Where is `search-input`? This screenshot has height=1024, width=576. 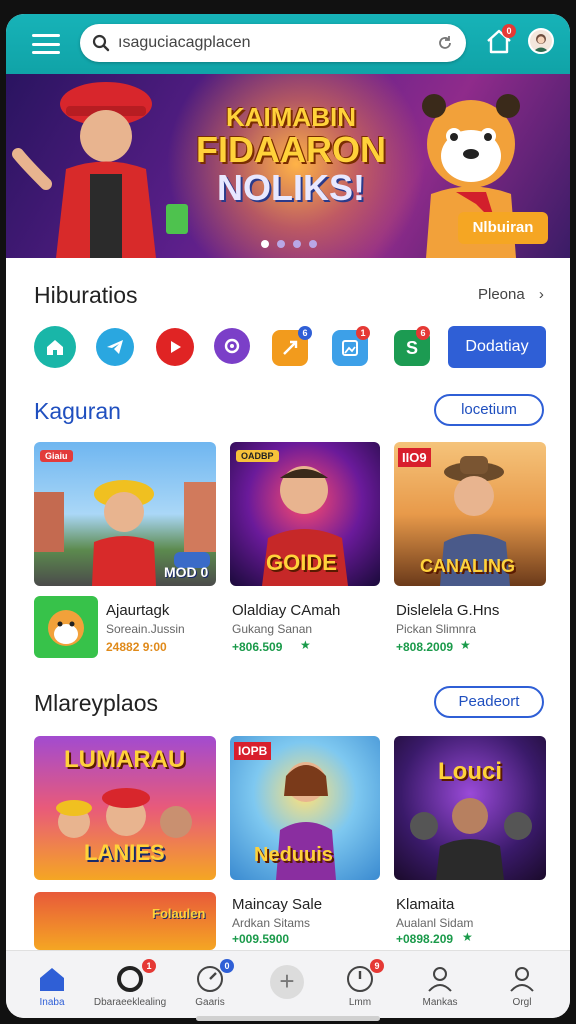
search-input is located at coordinates (277, 43).